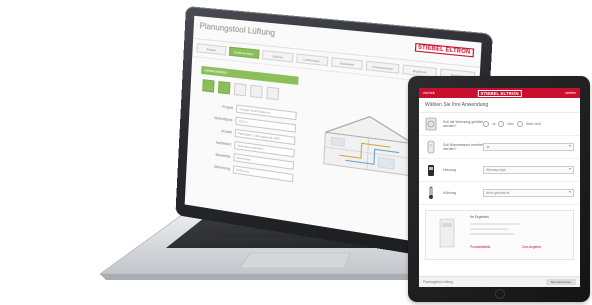 Image resolution: width=592 pixels, height=305 pixels. Describe the element at coordinates (449, 169) in the screenshot. I see `question-label: Heizung` at that location.